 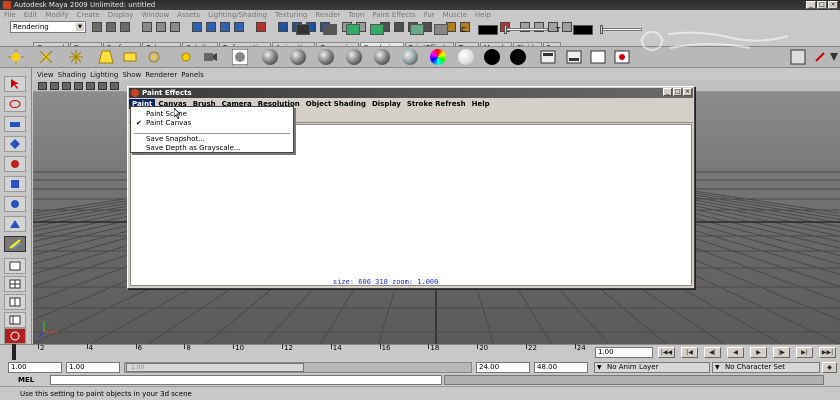 What do you see at coordinates (46, 57) in the screenshot?
I see `directional-light-icon` at bounding box center [46, 57].